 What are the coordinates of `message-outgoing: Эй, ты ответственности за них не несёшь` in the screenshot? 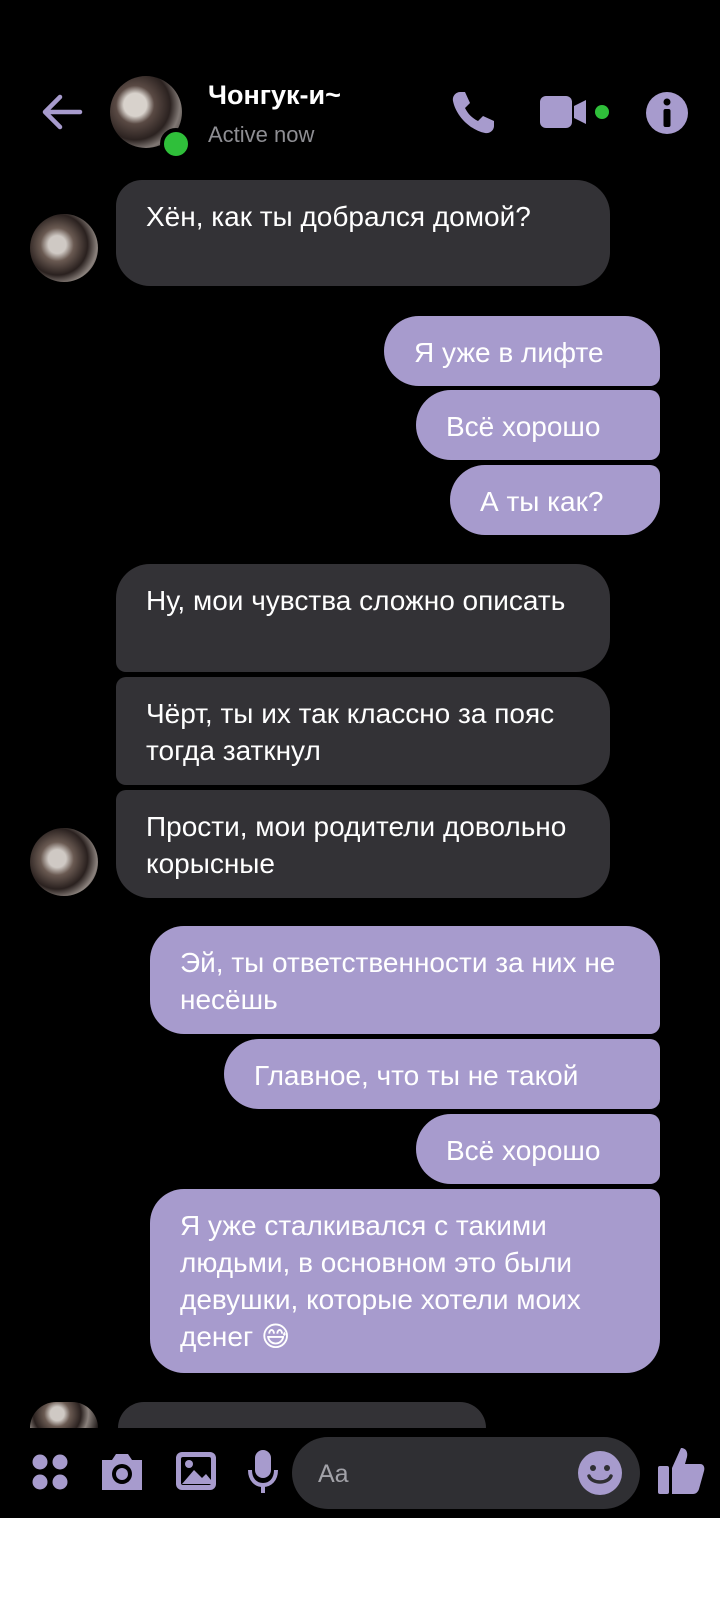 It's located at (405, 980).